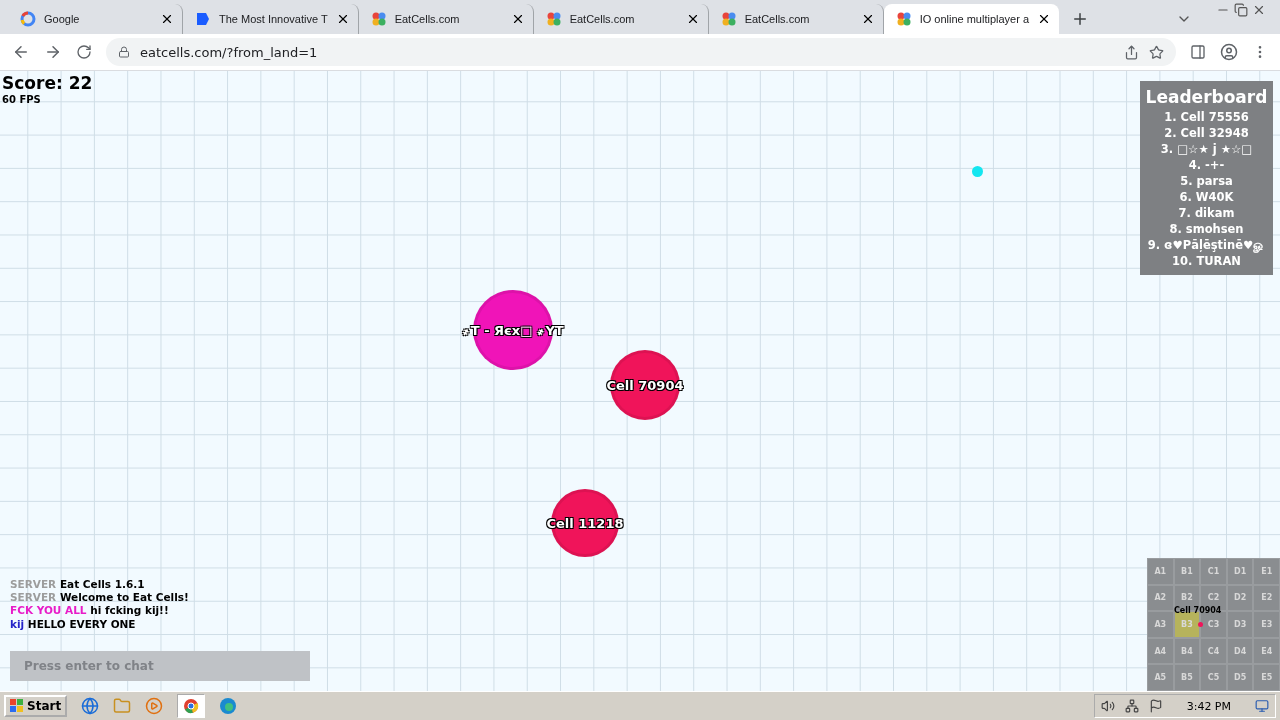  What do you see at coordinates (1213, 571) in the screenshot?
I see `minimap-sector: C1` at bounding box center [1213, 571].